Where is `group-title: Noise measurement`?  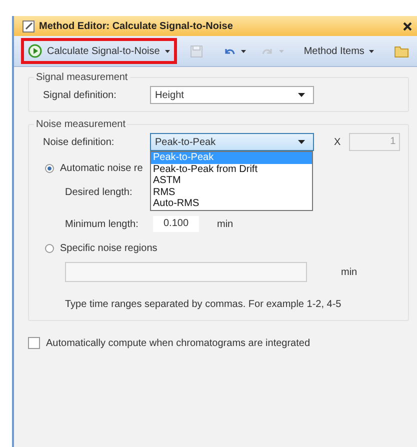 group-title: Noise measurement is located at coordinates (81, 124).